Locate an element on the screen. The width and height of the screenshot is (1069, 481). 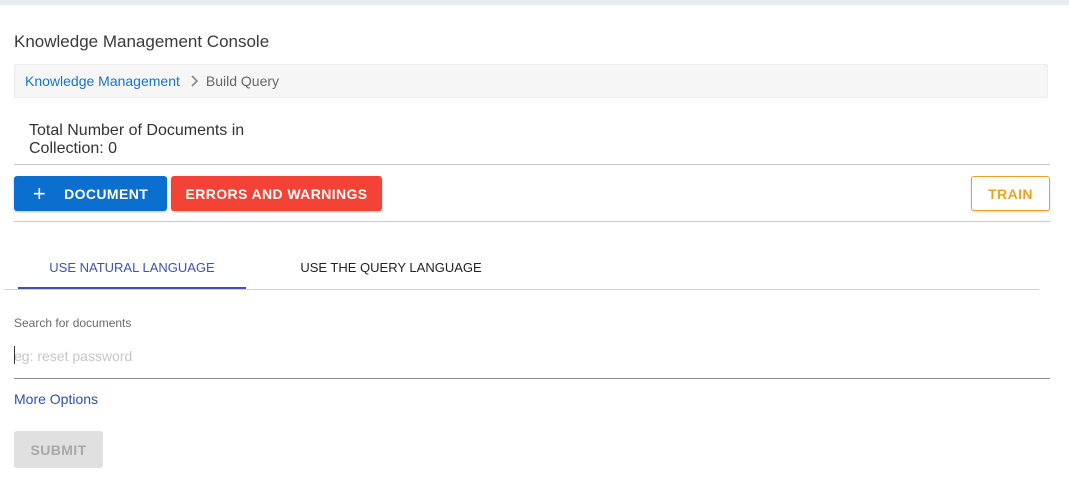
tab-query-language-label: USE THE QUERY LANGUAGE is located at coordinates (391, 267).